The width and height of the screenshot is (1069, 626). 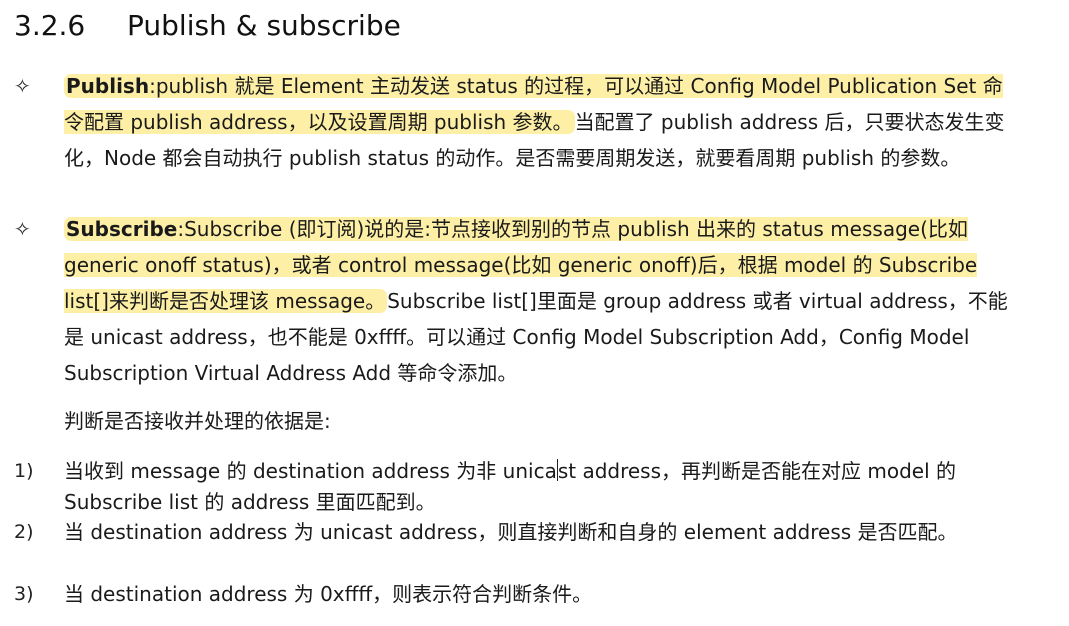 What do you see at coordinates (108, 86) in the screenshot?
I see `publish-term: Publish` at bounding box center [108, 86].